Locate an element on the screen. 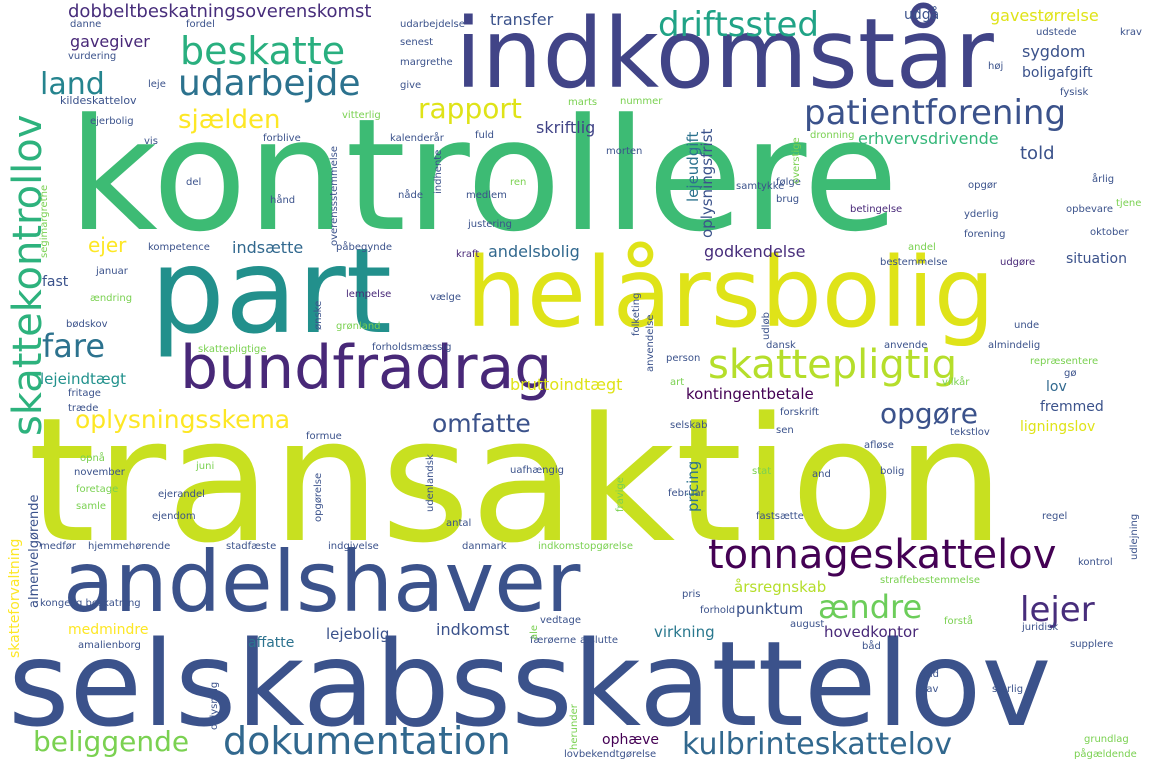 This screenshot has width=1155, height=770. word: ønske is located at coordinates (318, 315).